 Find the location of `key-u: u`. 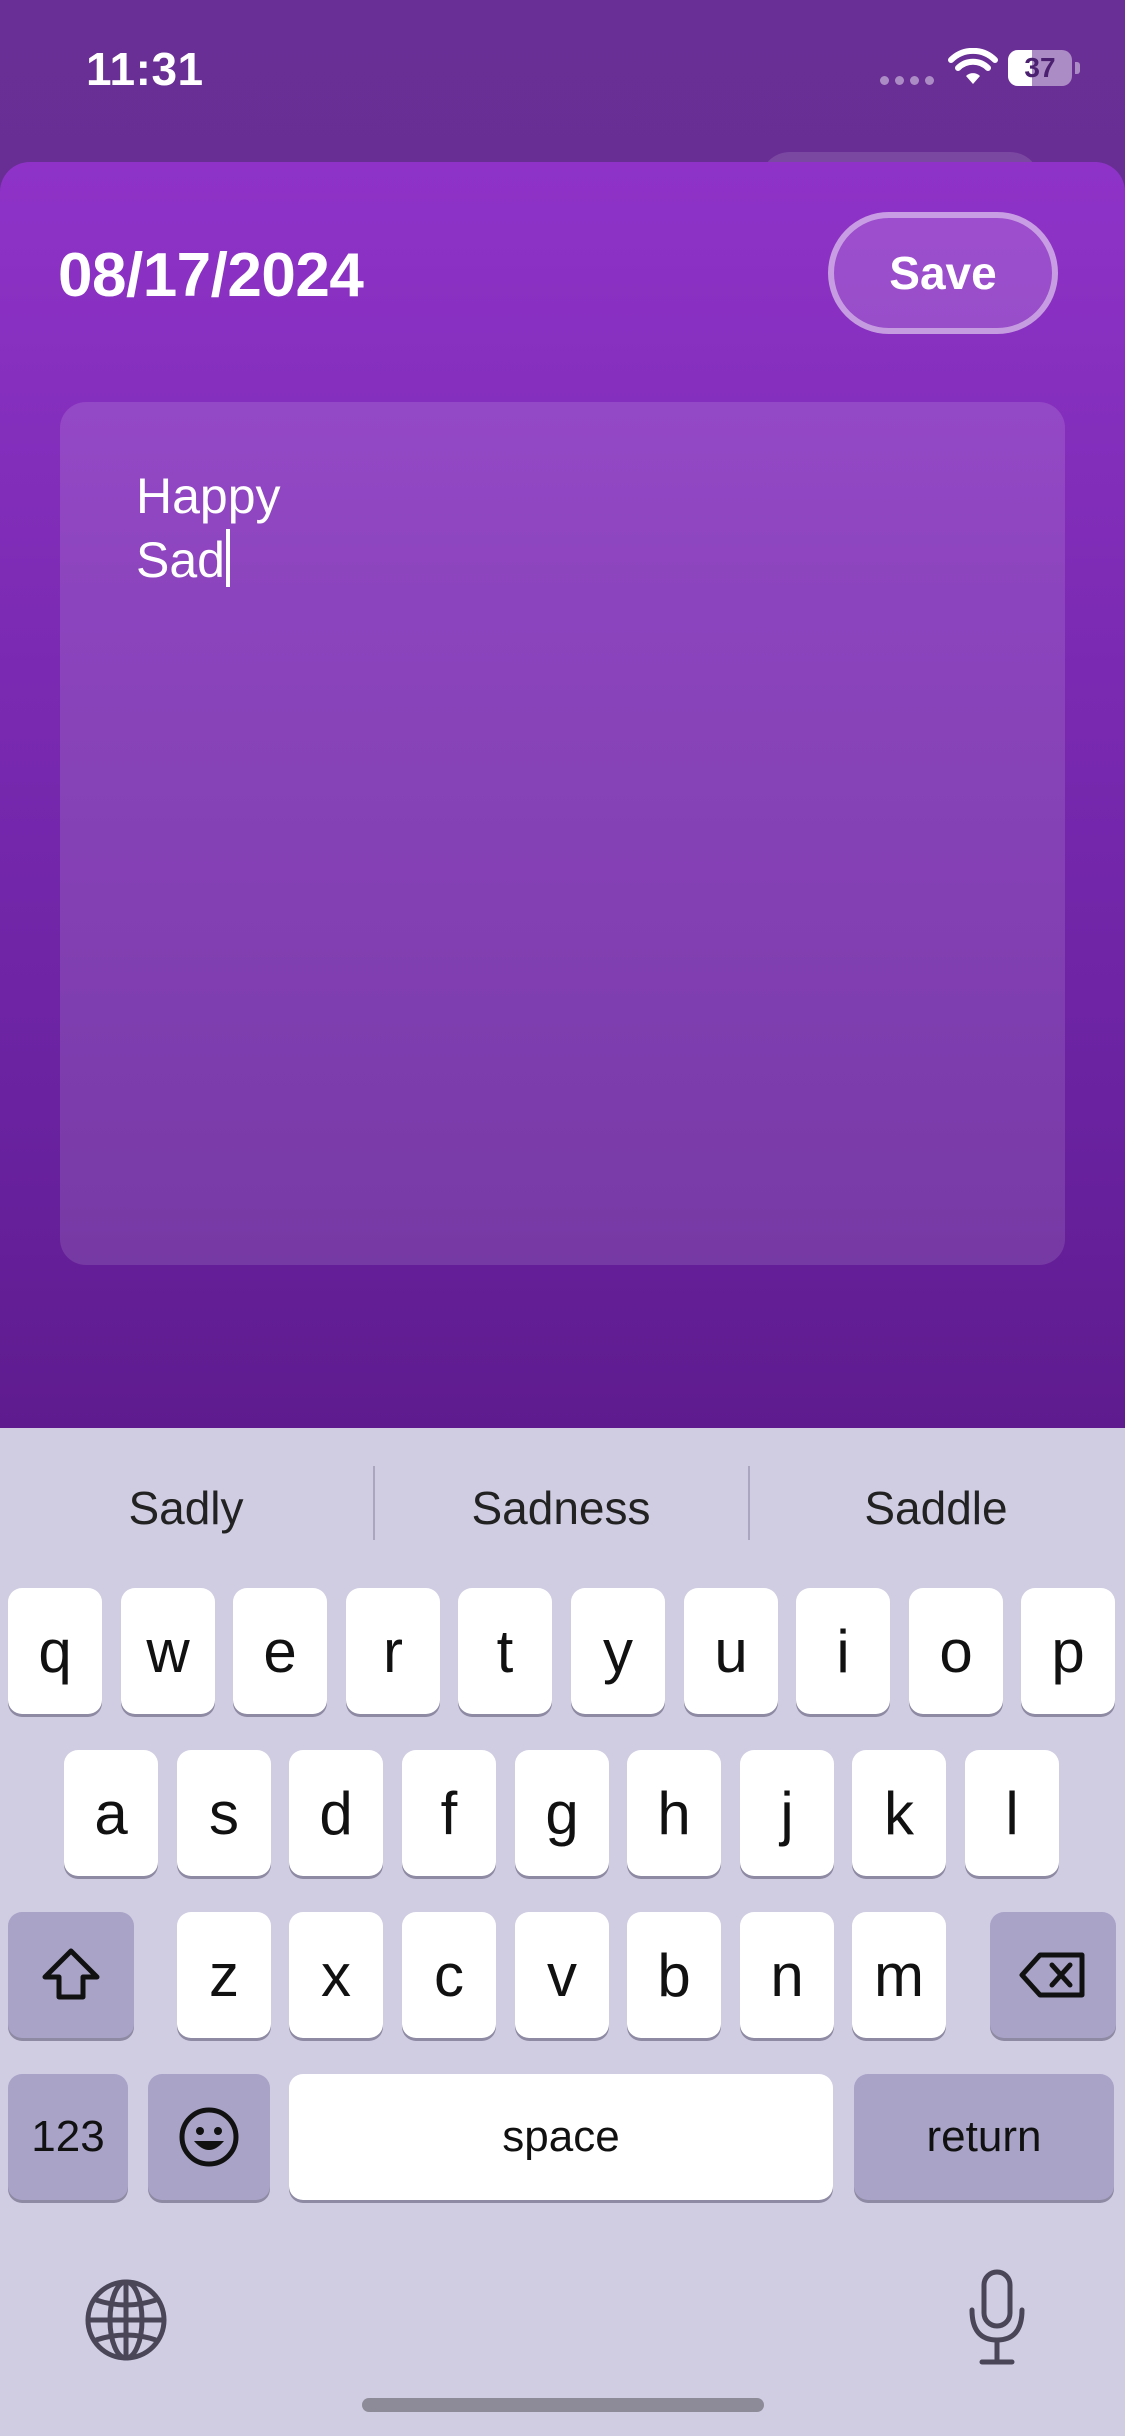

key-u: u is located at coordinates (731, 1651).